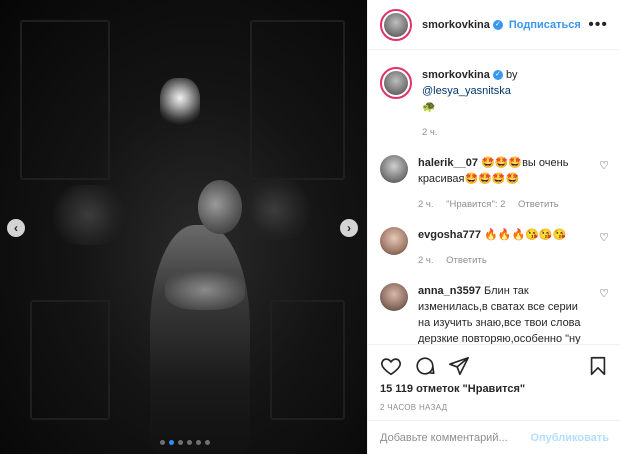 The width and height of the screenshot is (620, 454). Describe the element at coordinates (430, 132) in the screenshot. I see `caption-time: 2 ч.` at that location.